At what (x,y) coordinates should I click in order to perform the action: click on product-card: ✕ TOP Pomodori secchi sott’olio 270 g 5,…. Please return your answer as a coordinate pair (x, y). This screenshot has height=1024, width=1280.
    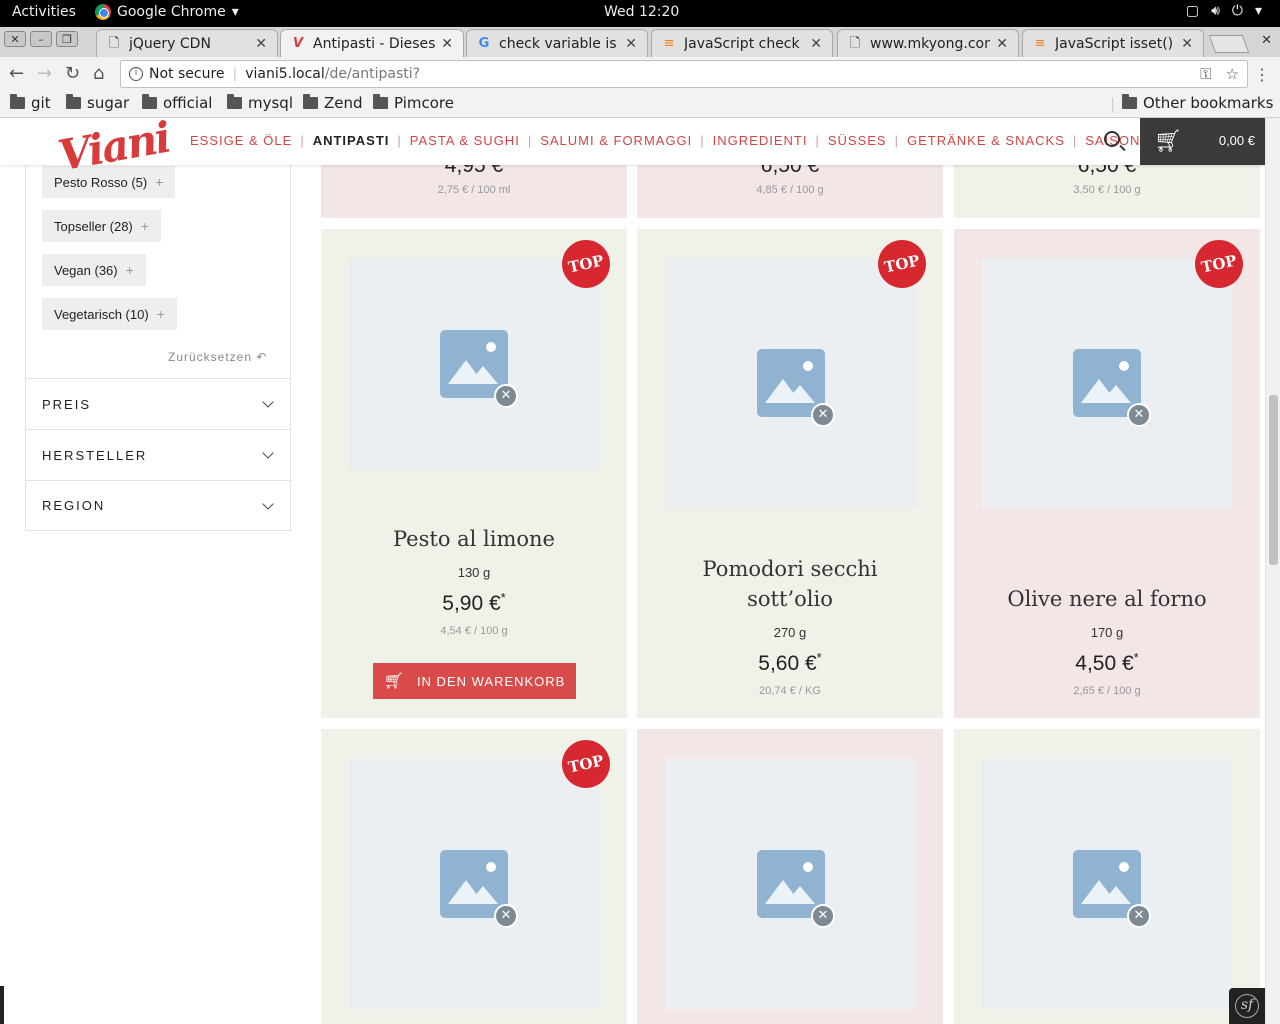
    Looking at the image, I should click on (790, 473).